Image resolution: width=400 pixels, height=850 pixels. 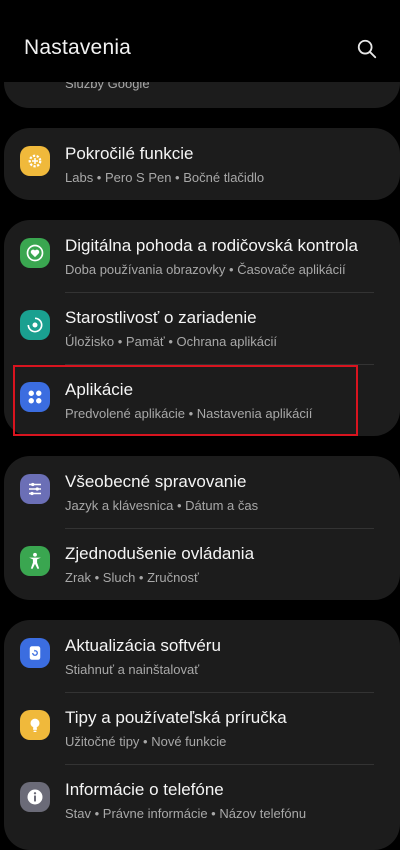 What do you see at coordinates (367, 49) in the screenshot?
I see `search-icon` at bounding box center [367, 49].